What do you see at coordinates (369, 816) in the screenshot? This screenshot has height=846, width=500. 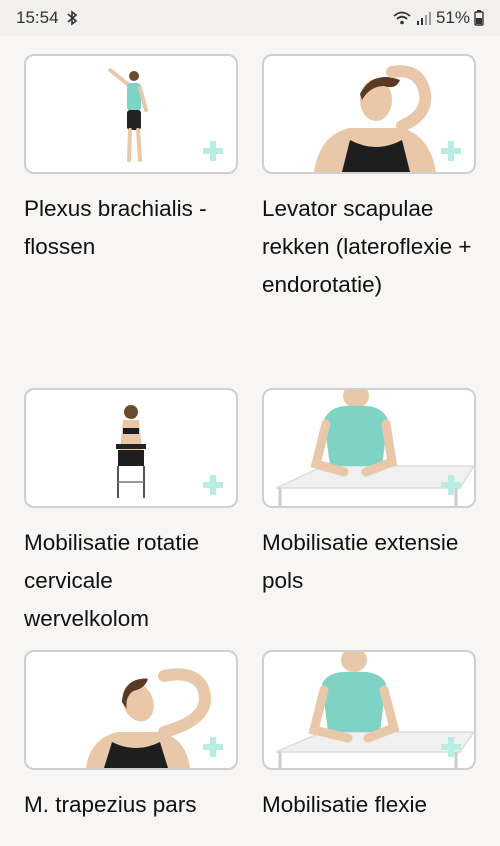 I see `exercise-title: Mobilisatie flexie` at bounding box center [369, 816].